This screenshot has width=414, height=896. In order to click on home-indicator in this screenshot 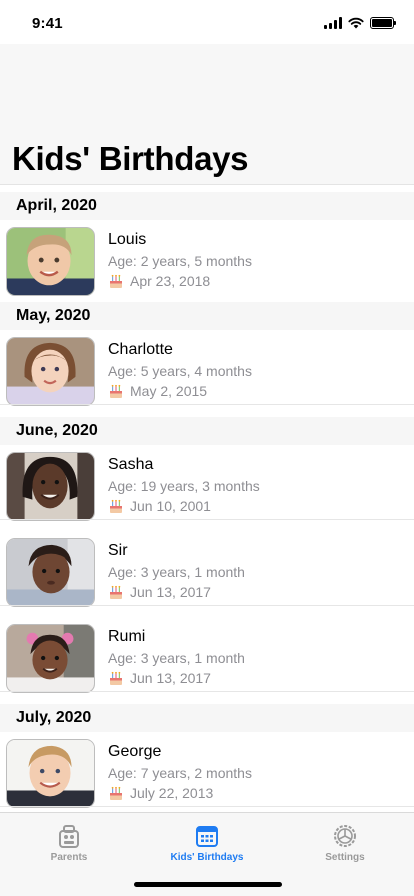, I will do `click(208, 884)`.